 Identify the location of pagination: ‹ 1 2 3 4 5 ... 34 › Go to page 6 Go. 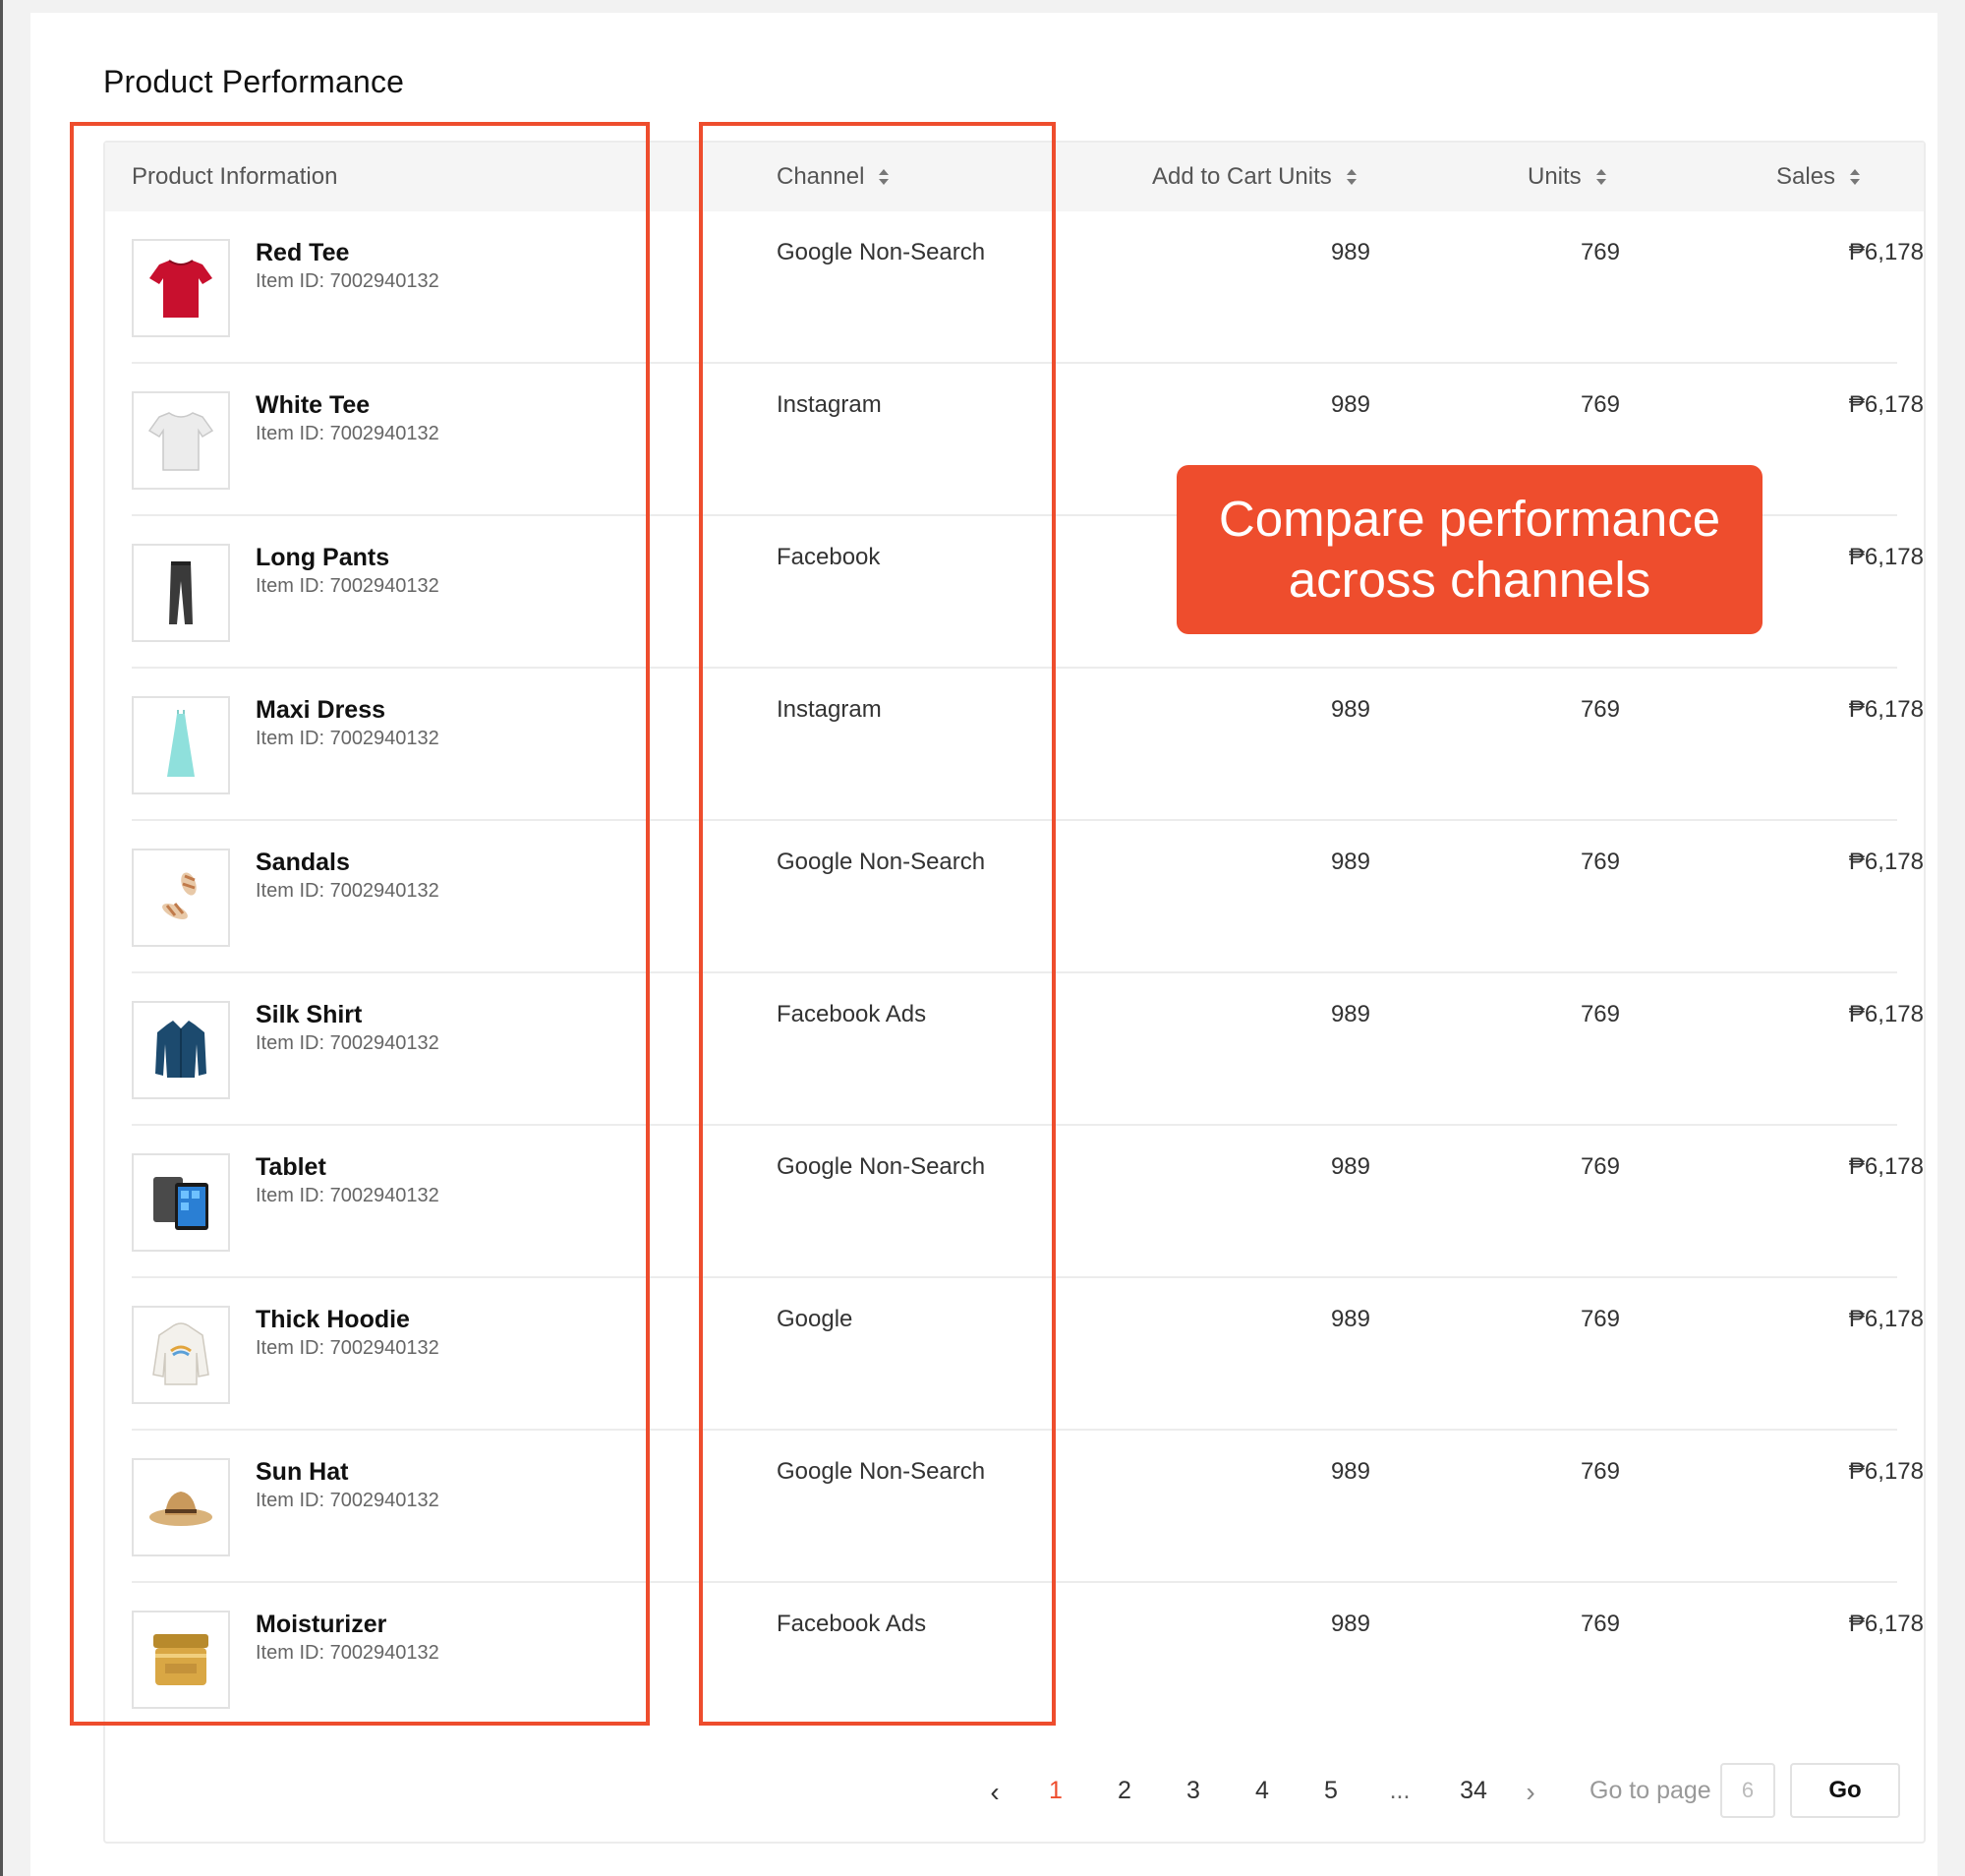
(1015, 1790).